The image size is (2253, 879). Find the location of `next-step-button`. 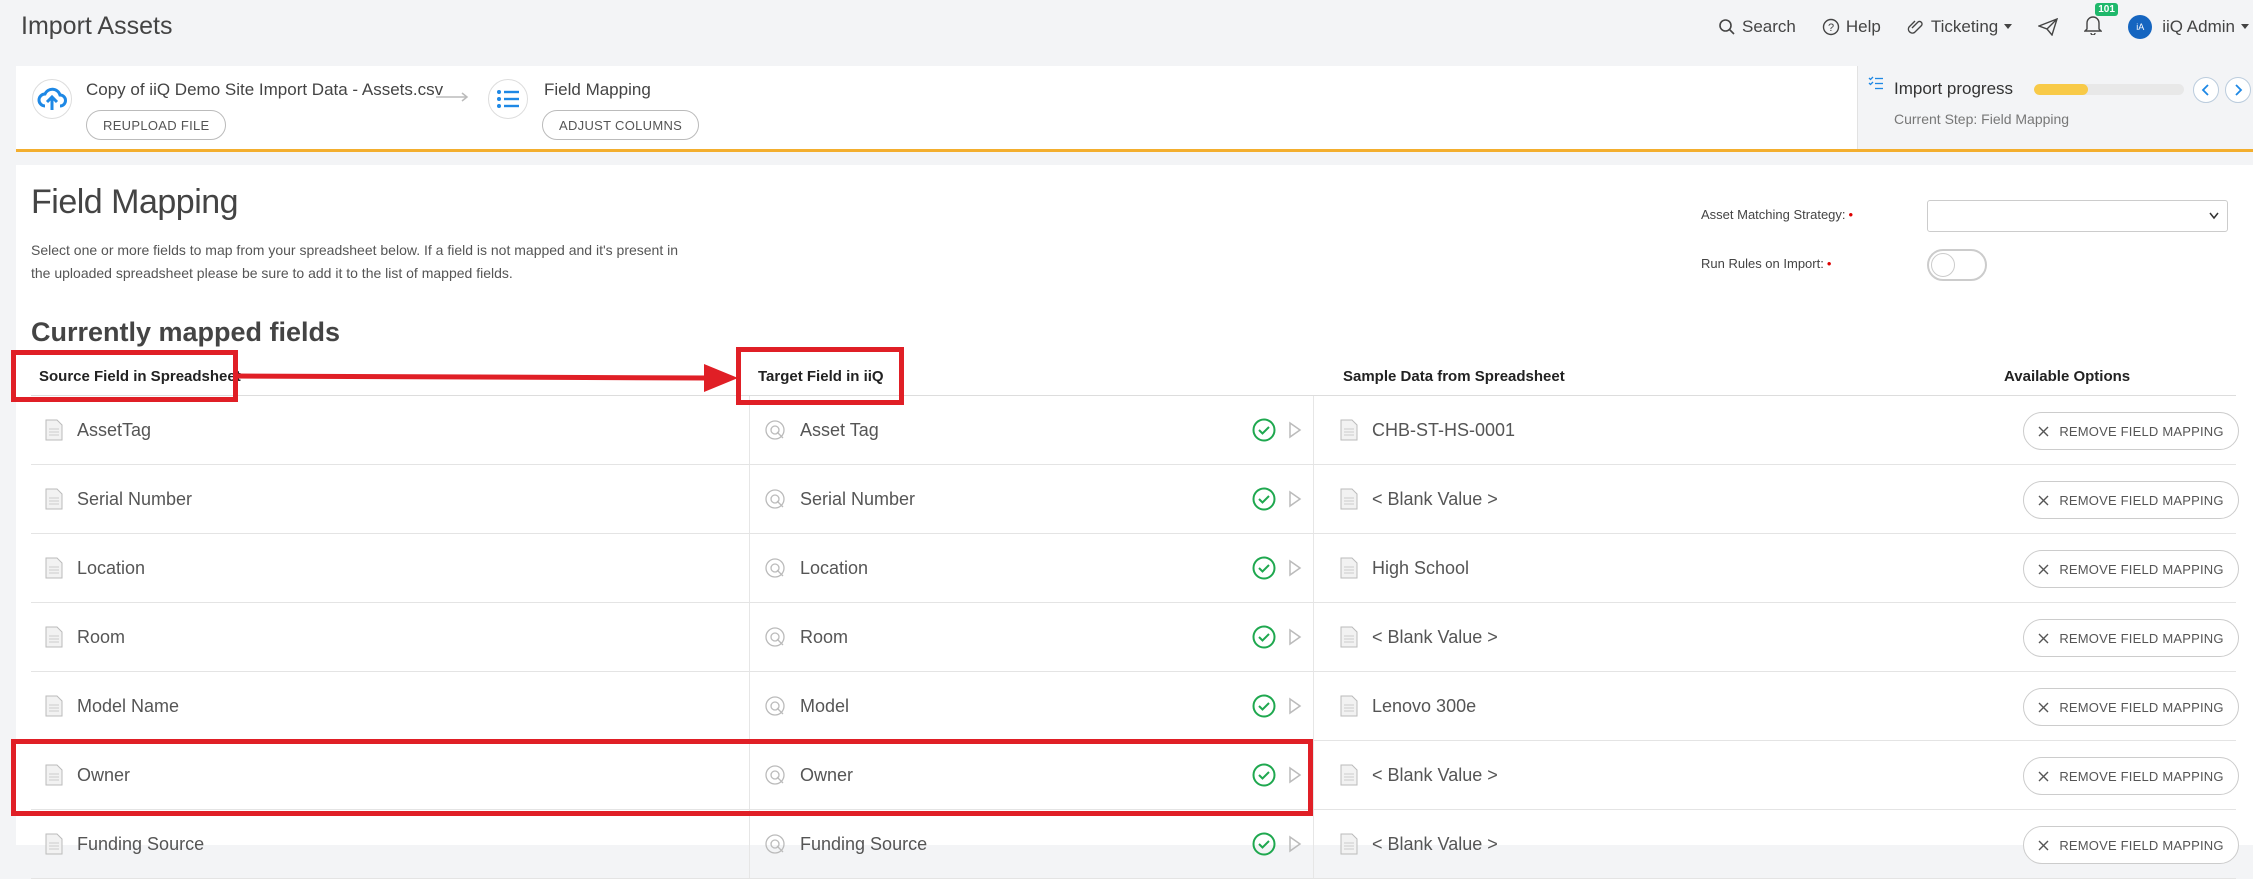

next-step-button is located at coordinates (2238, 90).